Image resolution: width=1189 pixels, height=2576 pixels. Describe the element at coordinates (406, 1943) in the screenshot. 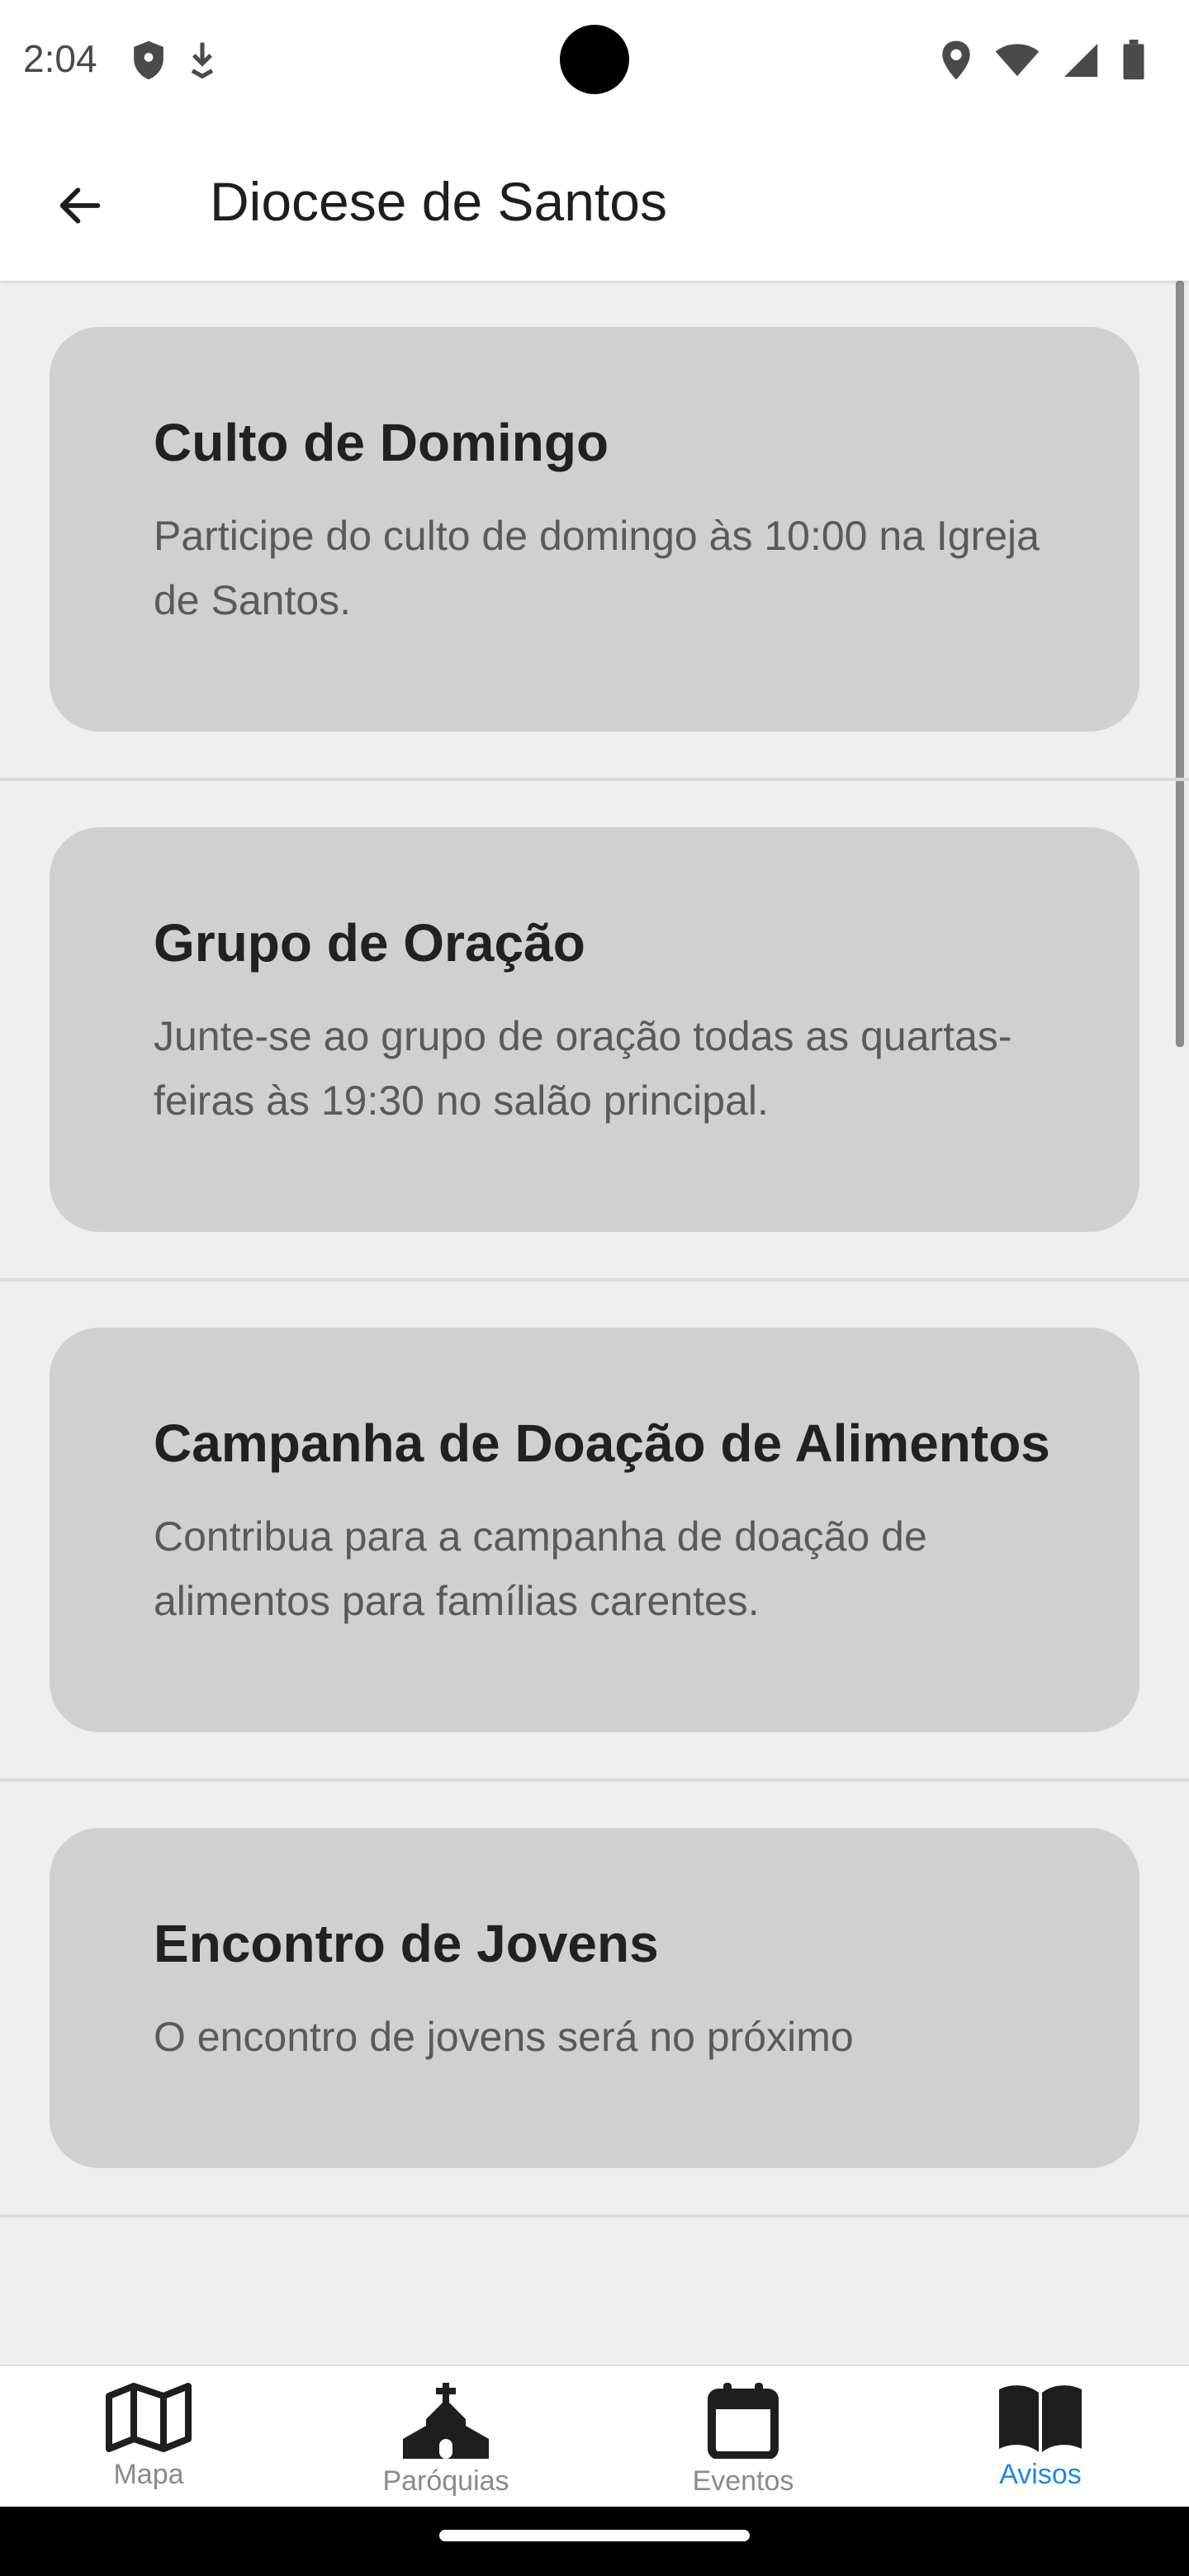

I see `notice-title: Encontro de Jovens` at that location.